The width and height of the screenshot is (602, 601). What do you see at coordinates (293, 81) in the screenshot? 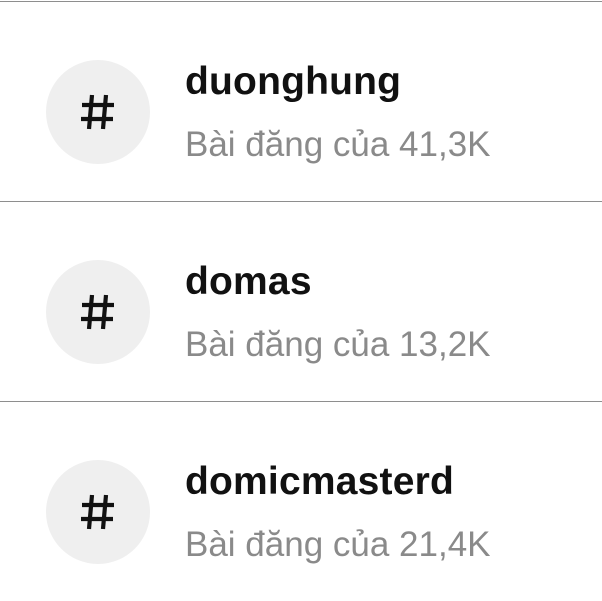
I see `hashtag-name: duonghung` at bounding box center [293, 81].